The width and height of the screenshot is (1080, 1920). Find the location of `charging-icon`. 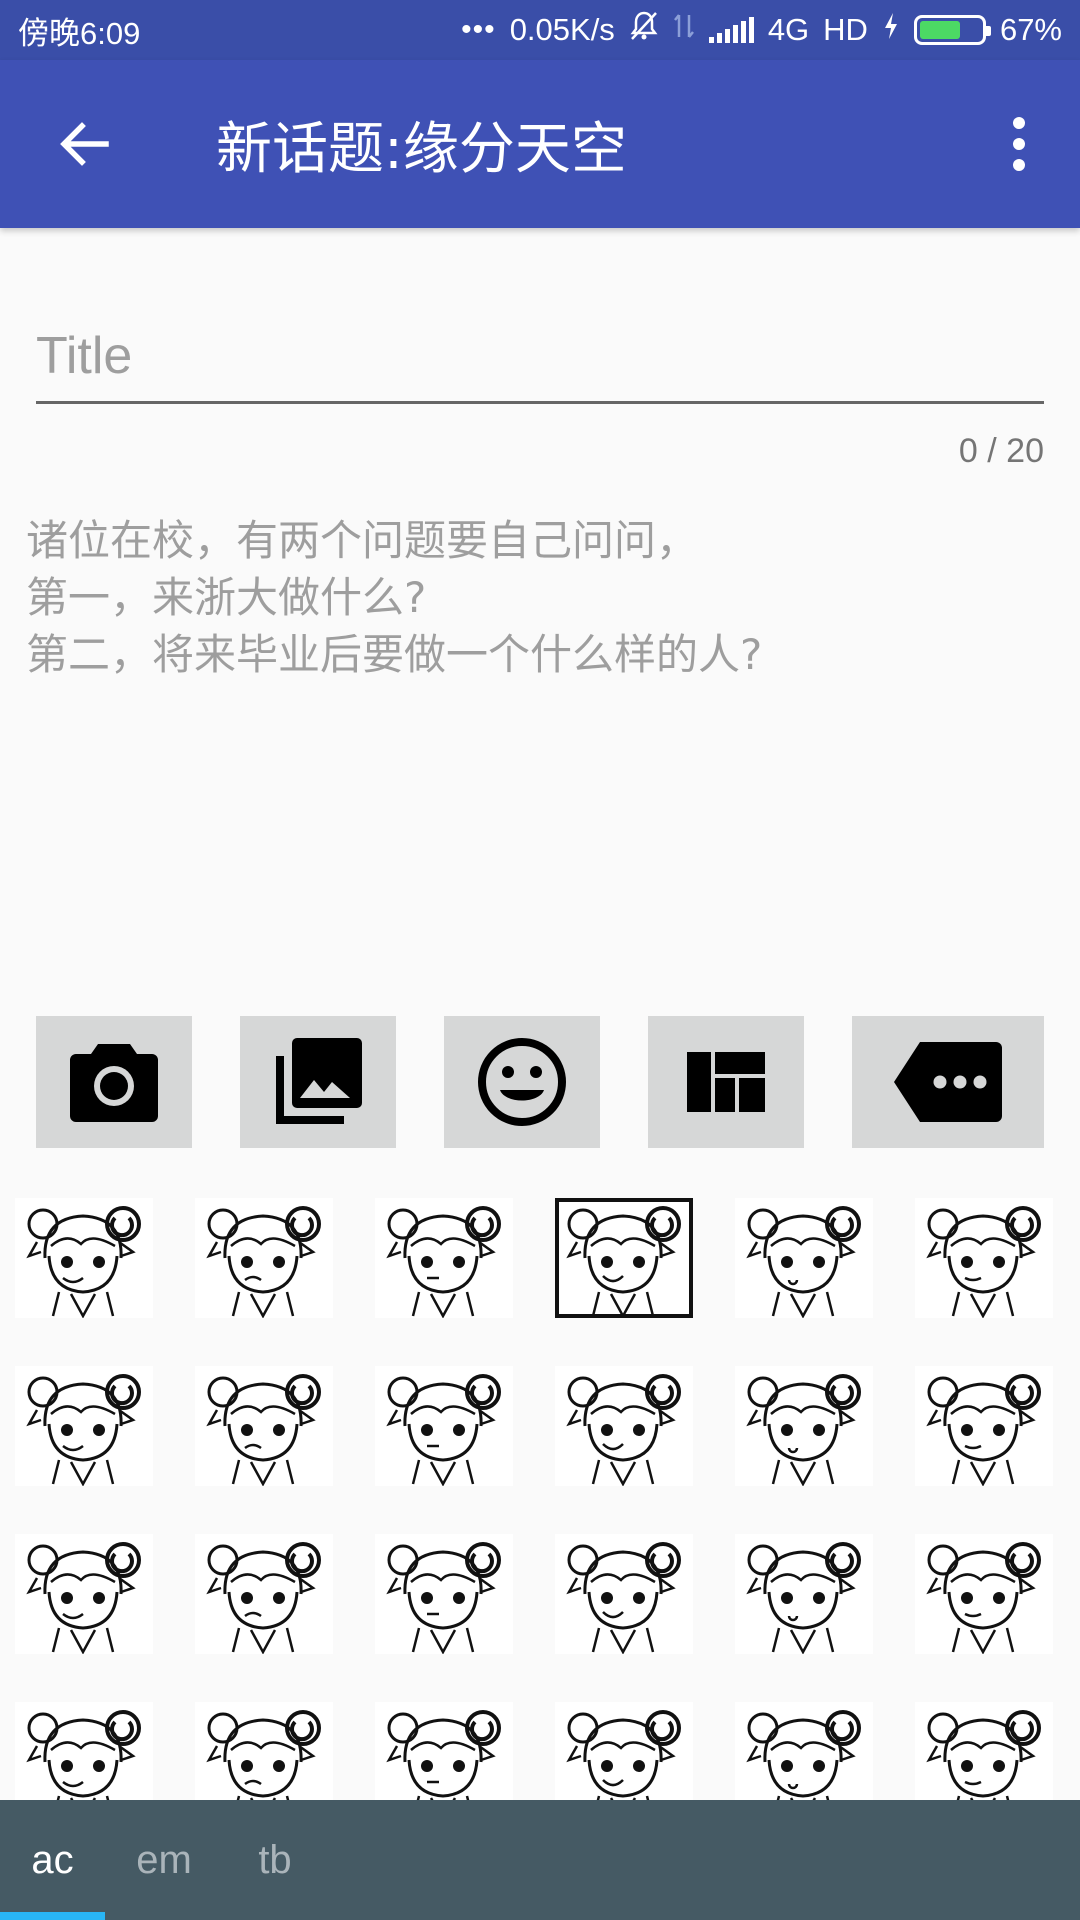

charging-icon is located at coordinates (891, 30).